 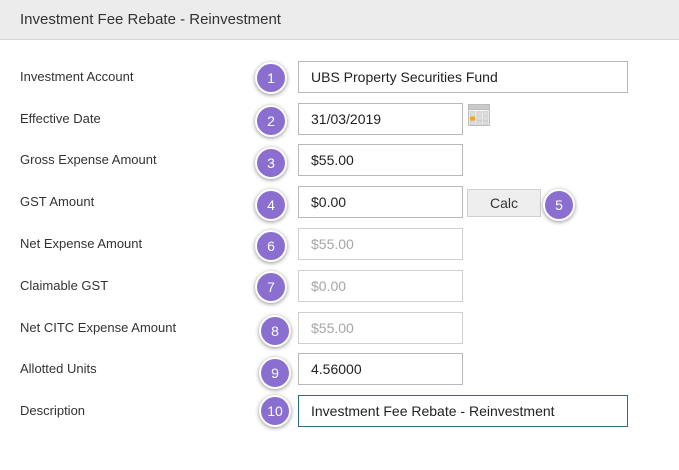 I want to click on effective-date-row: Effective Date 2, so click(x=339, y=120).